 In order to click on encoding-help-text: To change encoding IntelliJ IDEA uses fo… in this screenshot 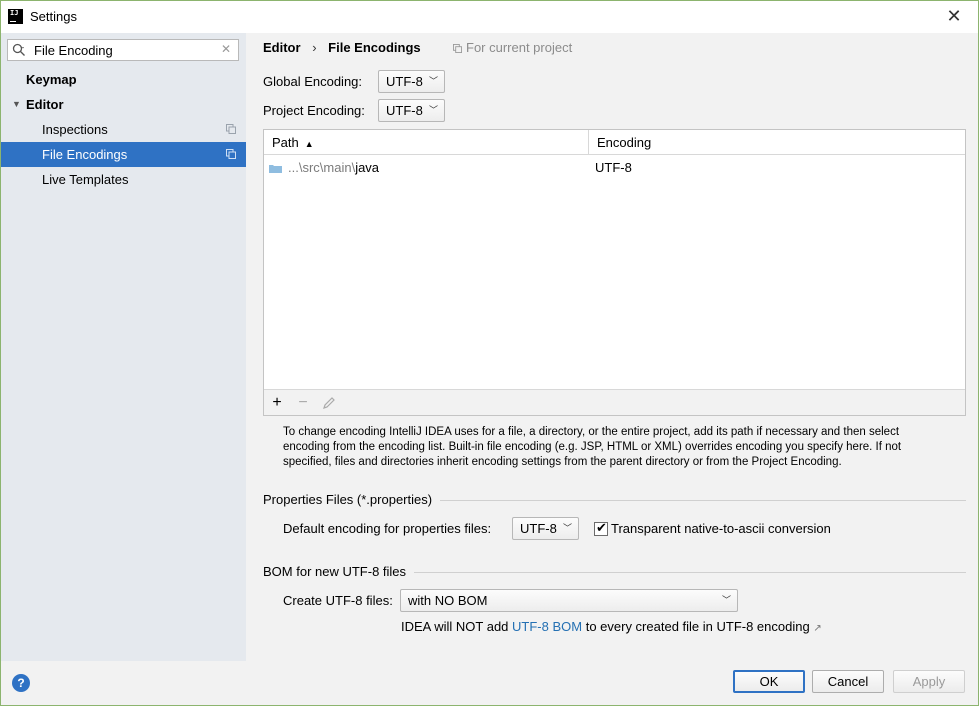, I will do `click(592, 447)`.